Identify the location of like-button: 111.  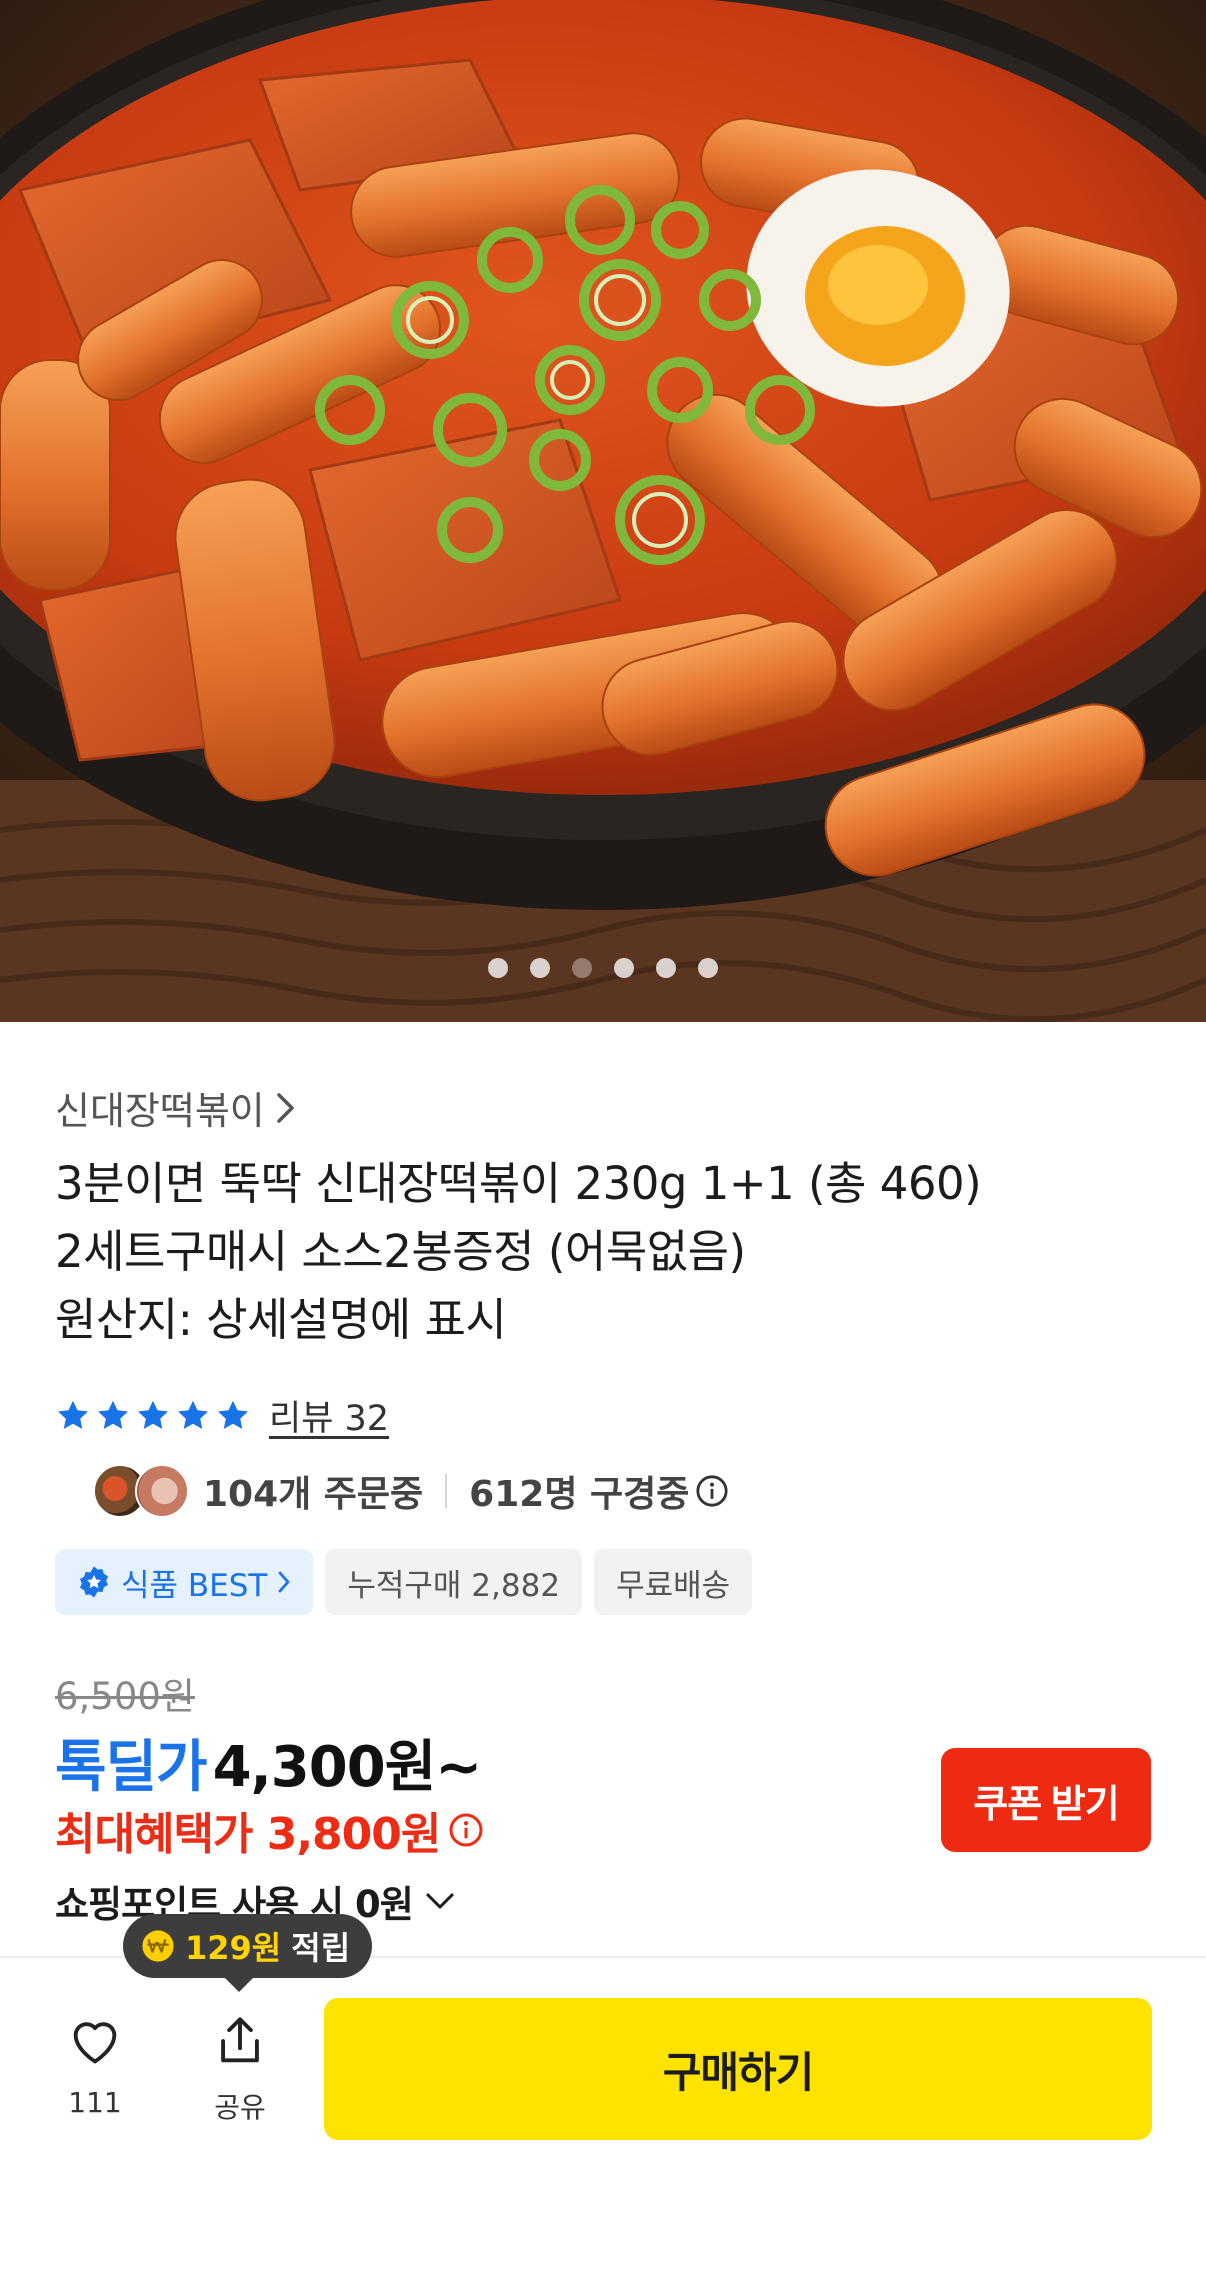
(95, 2065).